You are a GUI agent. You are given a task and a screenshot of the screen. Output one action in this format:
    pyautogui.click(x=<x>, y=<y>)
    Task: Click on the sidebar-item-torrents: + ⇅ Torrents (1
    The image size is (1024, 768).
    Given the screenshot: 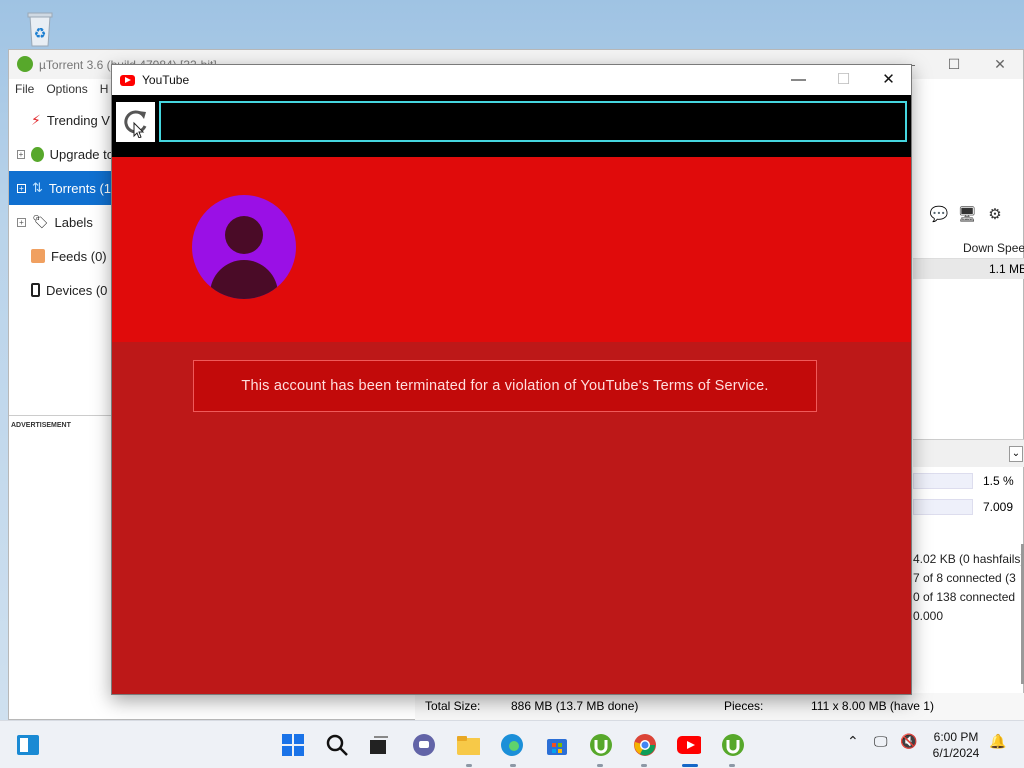 What is the action you would take?
    pyautogui.click(x=61, y=188)
    